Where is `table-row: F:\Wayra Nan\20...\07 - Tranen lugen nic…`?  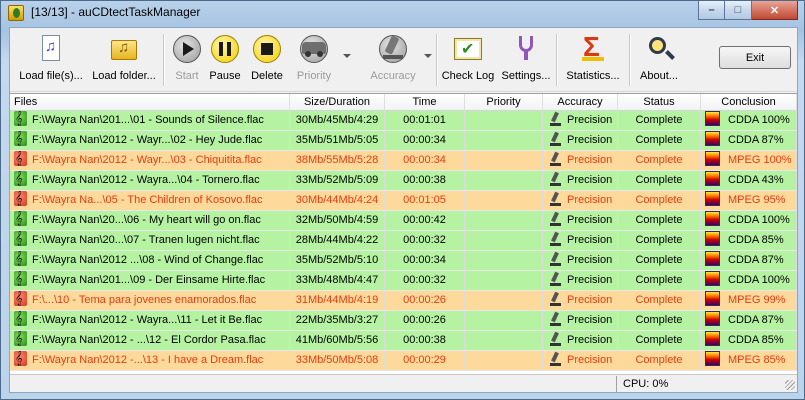
table-row: F:\Wayra Nan\20...\07 - Tranen lugen nic… is located at coordinates (403, 241).